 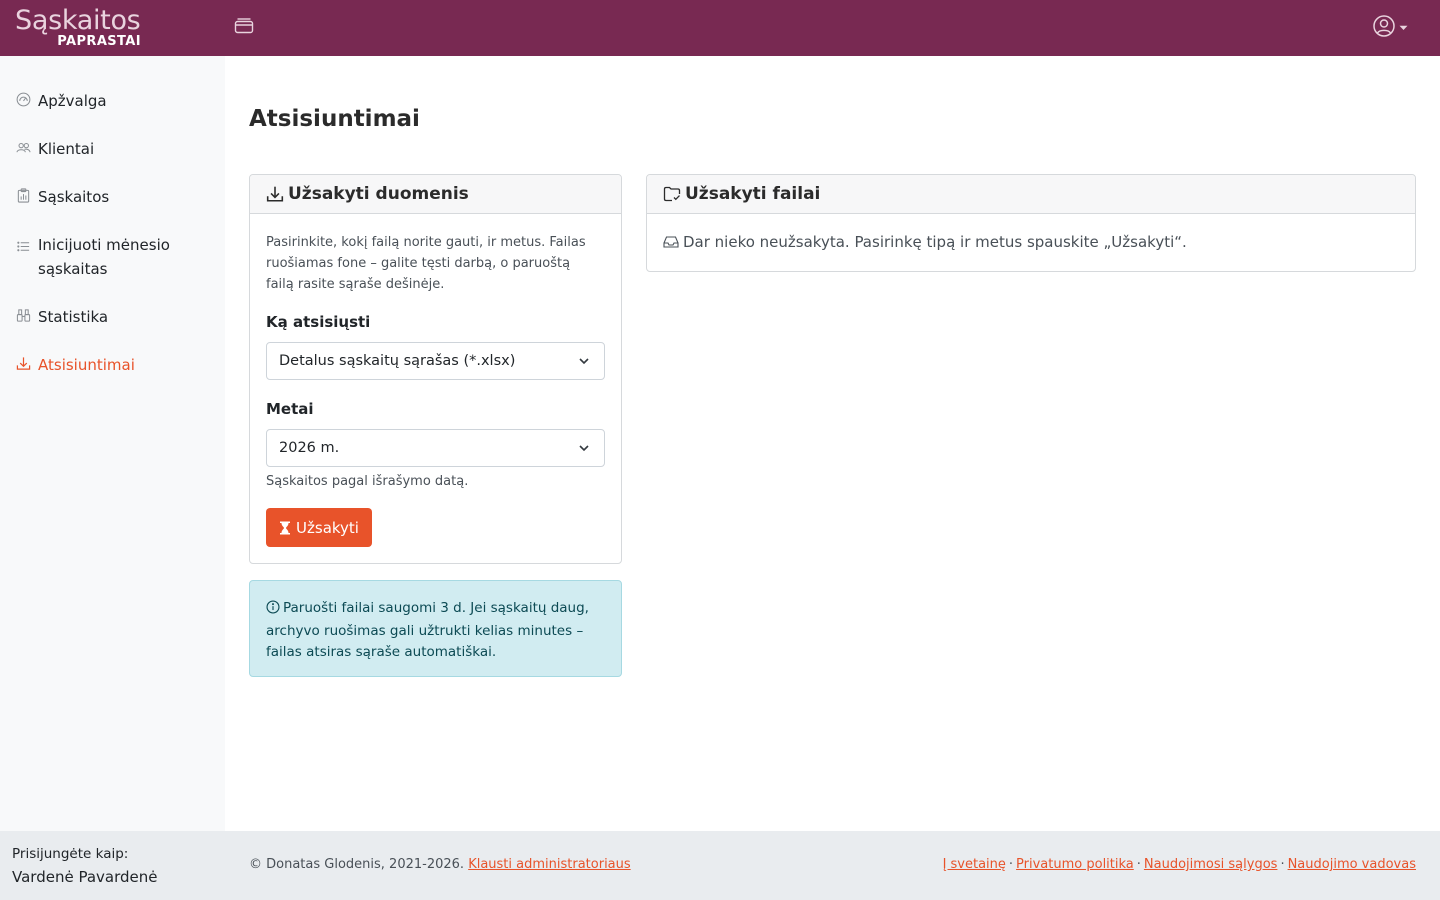 What do you see at coordinates (112, 149) in the screenshot?
I see `sidebar-item-clients: Klientai` at bounding box center [112, 149].